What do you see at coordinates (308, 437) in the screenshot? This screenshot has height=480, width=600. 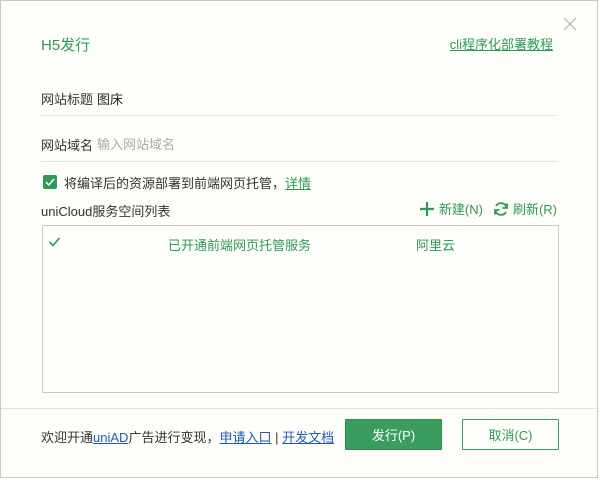 I see `dev-docs-link: 开发文档` at bounding box center [308, 437].